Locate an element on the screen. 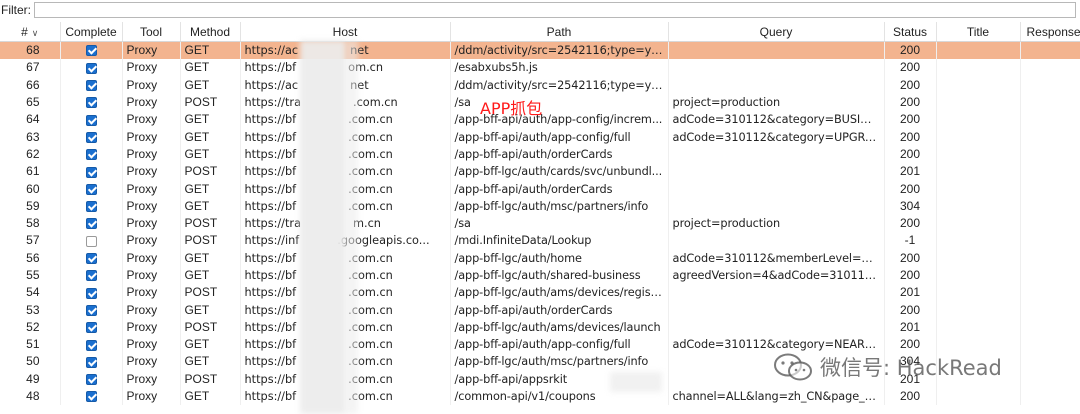  column-header-tool: Tool is located at coordinates (151, 32).